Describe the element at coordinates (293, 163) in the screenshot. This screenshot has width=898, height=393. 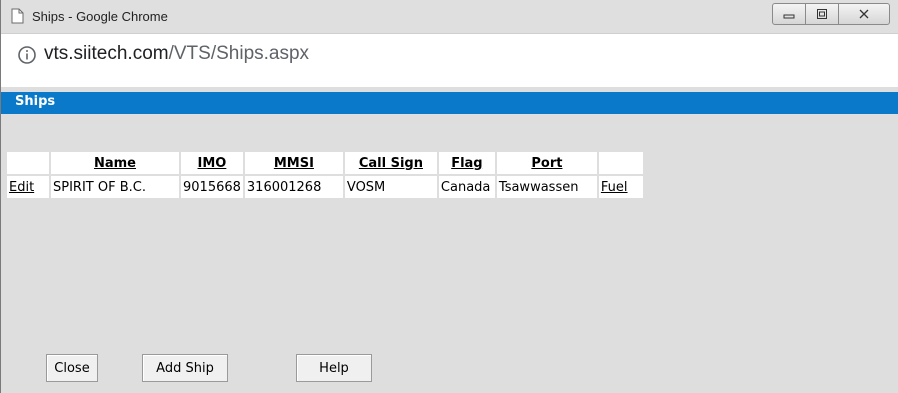
I see `column-header-mmsi: MMSI` at that location.